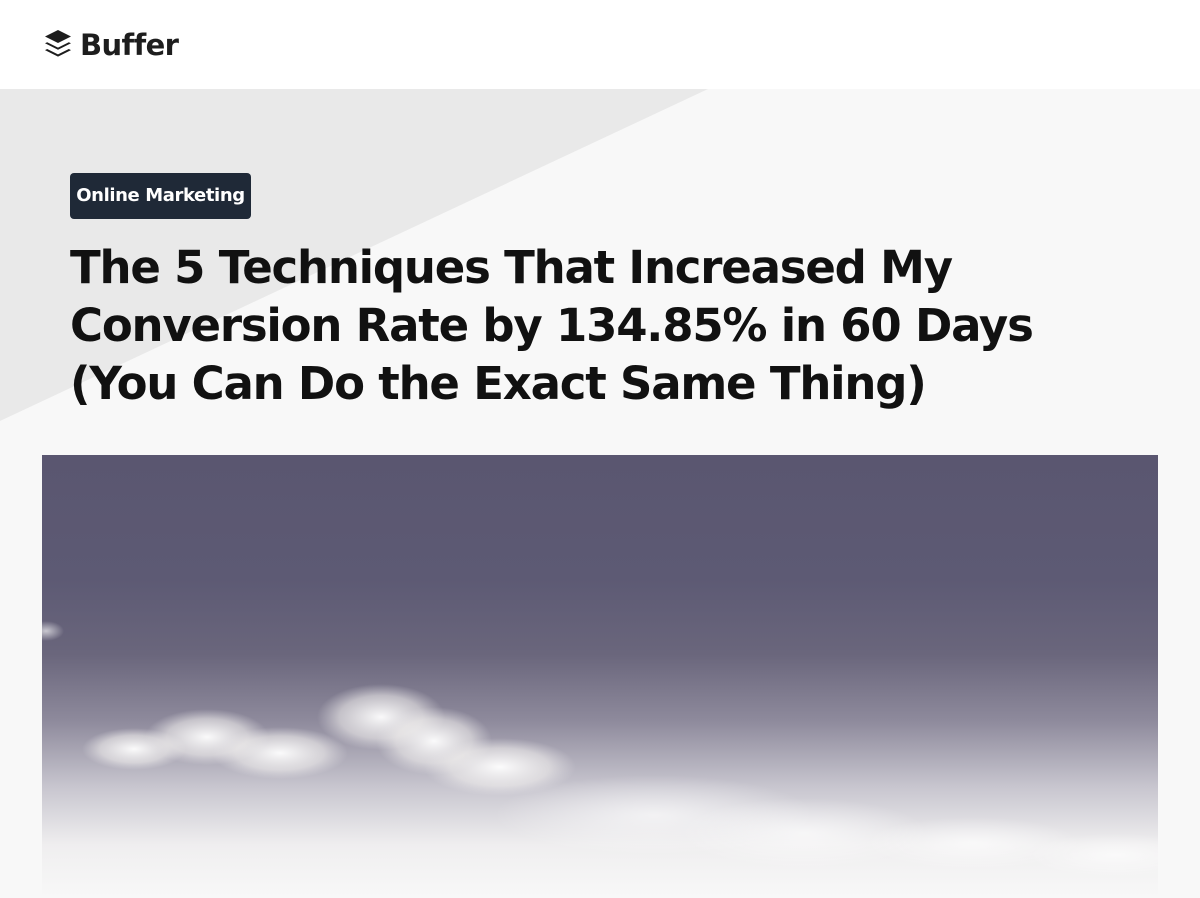 This screenshot has width=1200, height=898. I want to click on brand-name: Buffer, so click(129, 45).